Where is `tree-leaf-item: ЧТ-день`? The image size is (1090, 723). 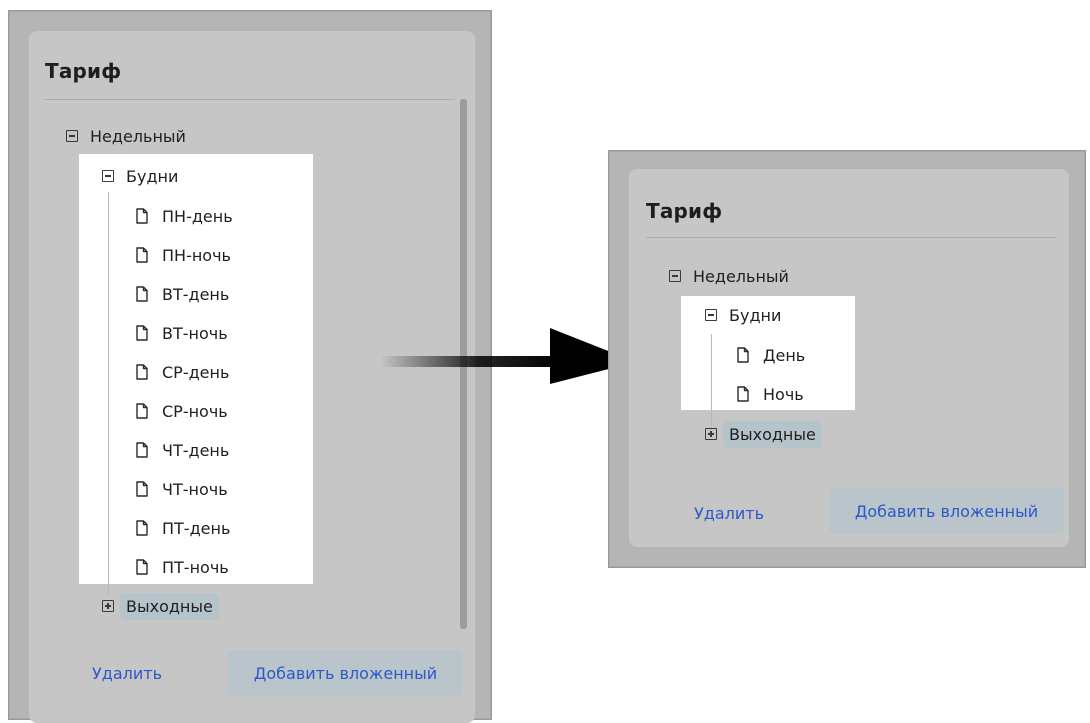
tree-leaf-item: ЧТ-день is located at coordinates (182, 450).